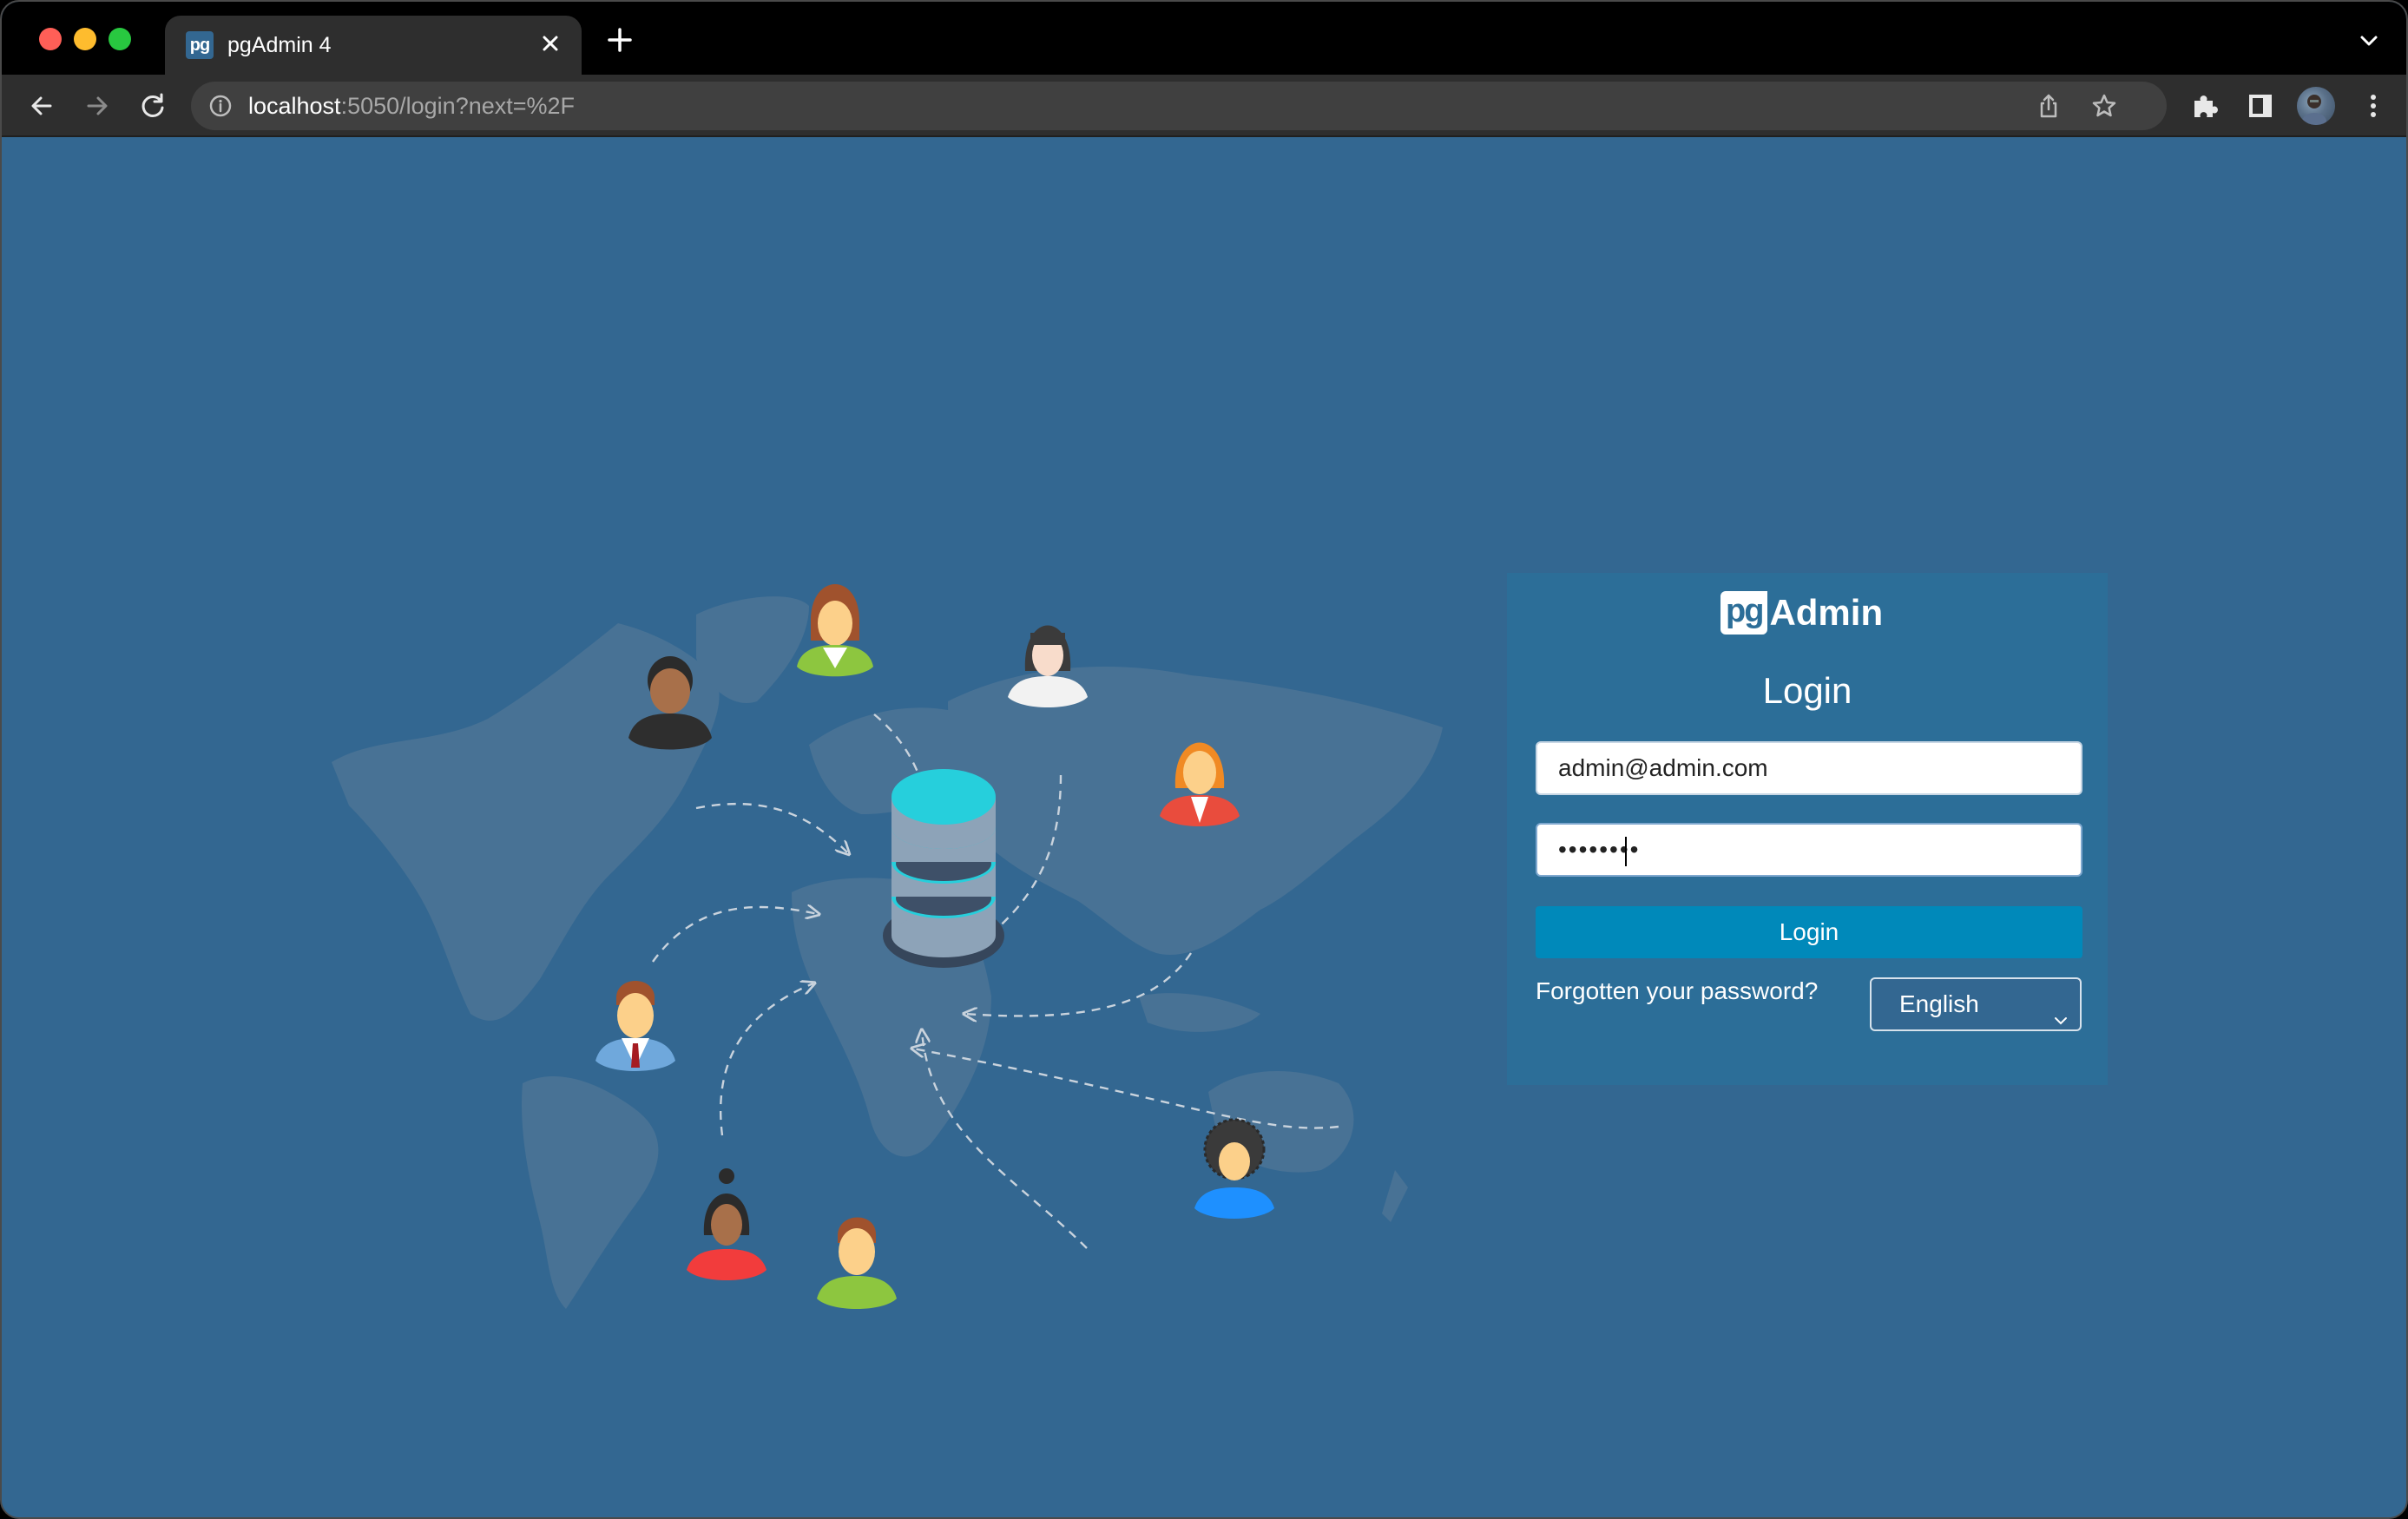 This screenshot has height=1519, width=2408. I want to click on language-selected: English, so click(1939, 1003).